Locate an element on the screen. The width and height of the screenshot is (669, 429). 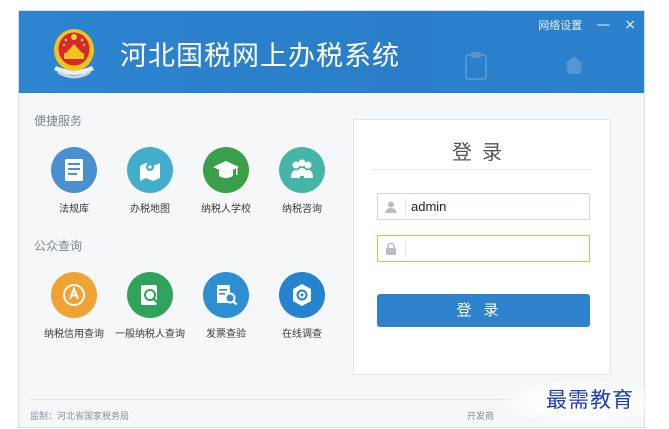
user-icon is located at coordinates (391, 207).